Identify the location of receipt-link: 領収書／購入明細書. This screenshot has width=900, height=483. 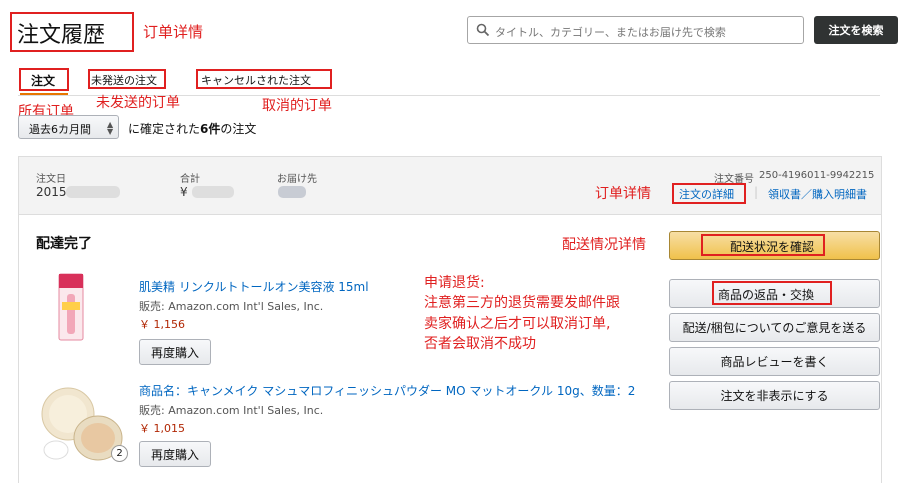
(817, 194).